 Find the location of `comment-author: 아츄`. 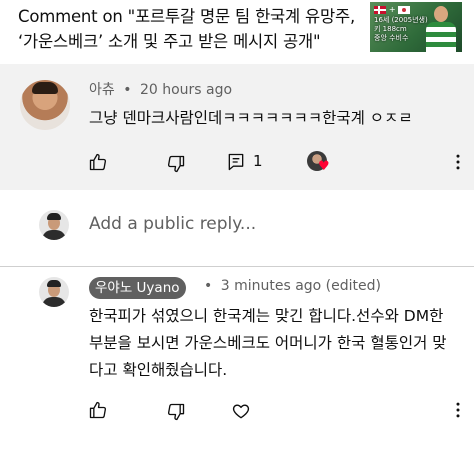

comment-author: 아츄 is located at coordinates (102, 90).